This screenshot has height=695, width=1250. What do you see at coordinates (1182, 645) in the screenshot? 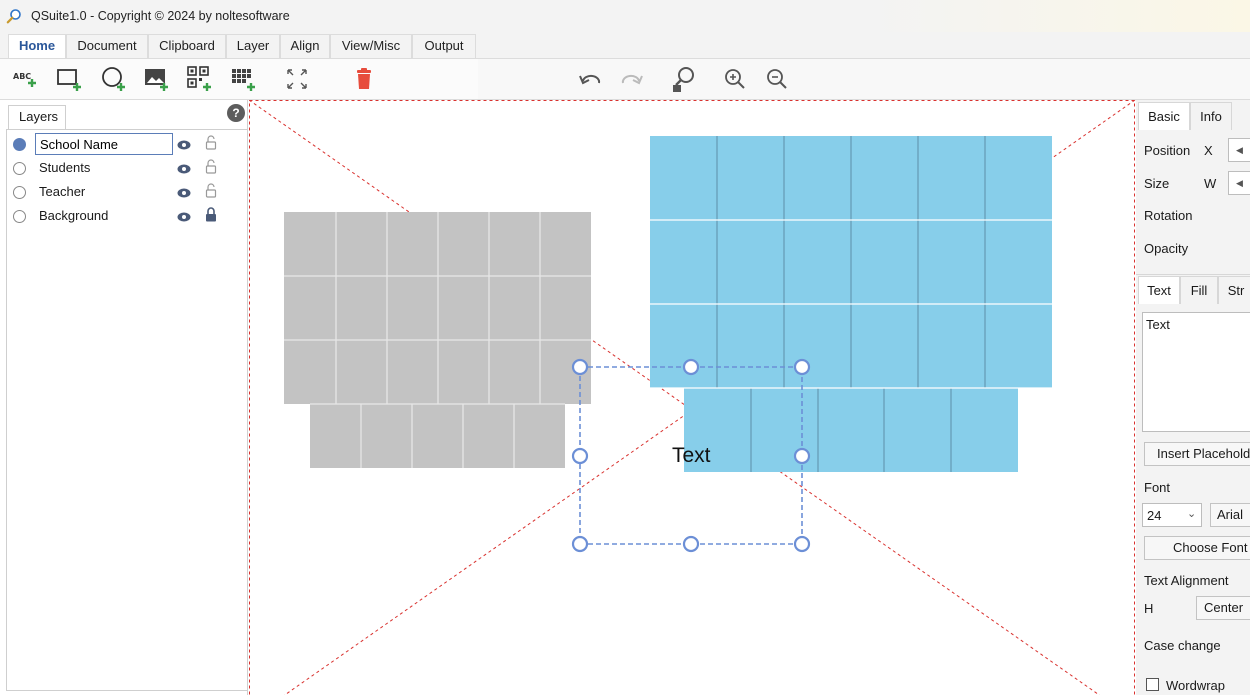
I see `case-change-label: Case change` at bounding box center [1182, 645].